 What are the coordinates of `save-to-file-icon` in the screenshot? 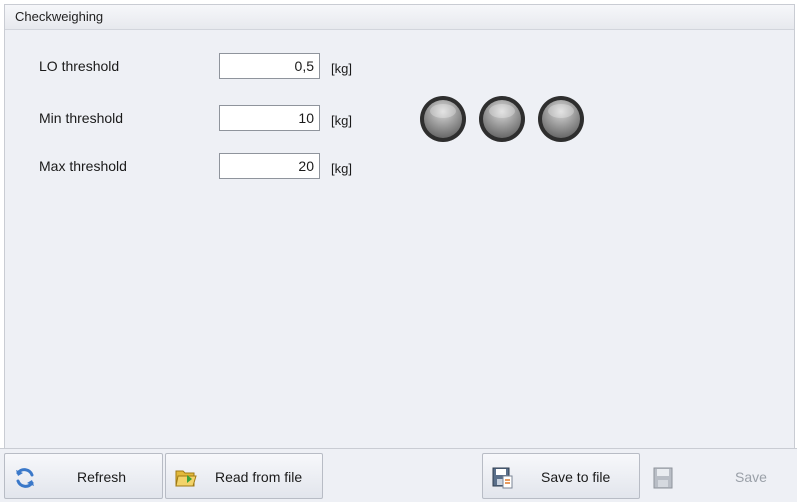 It's located at (502, 478).